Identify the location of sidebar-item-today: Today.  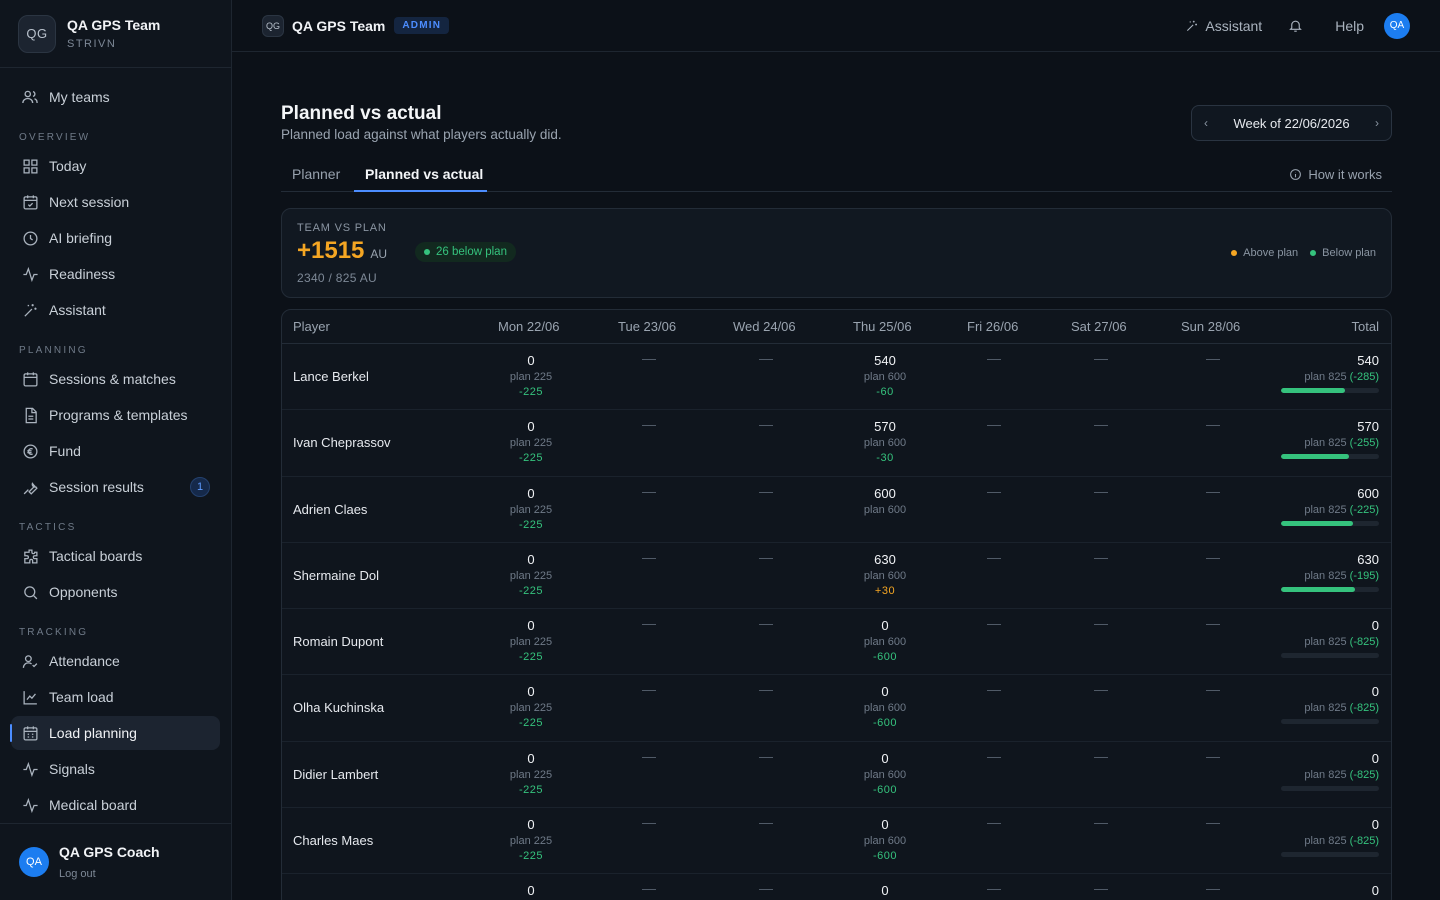
(115, 166).